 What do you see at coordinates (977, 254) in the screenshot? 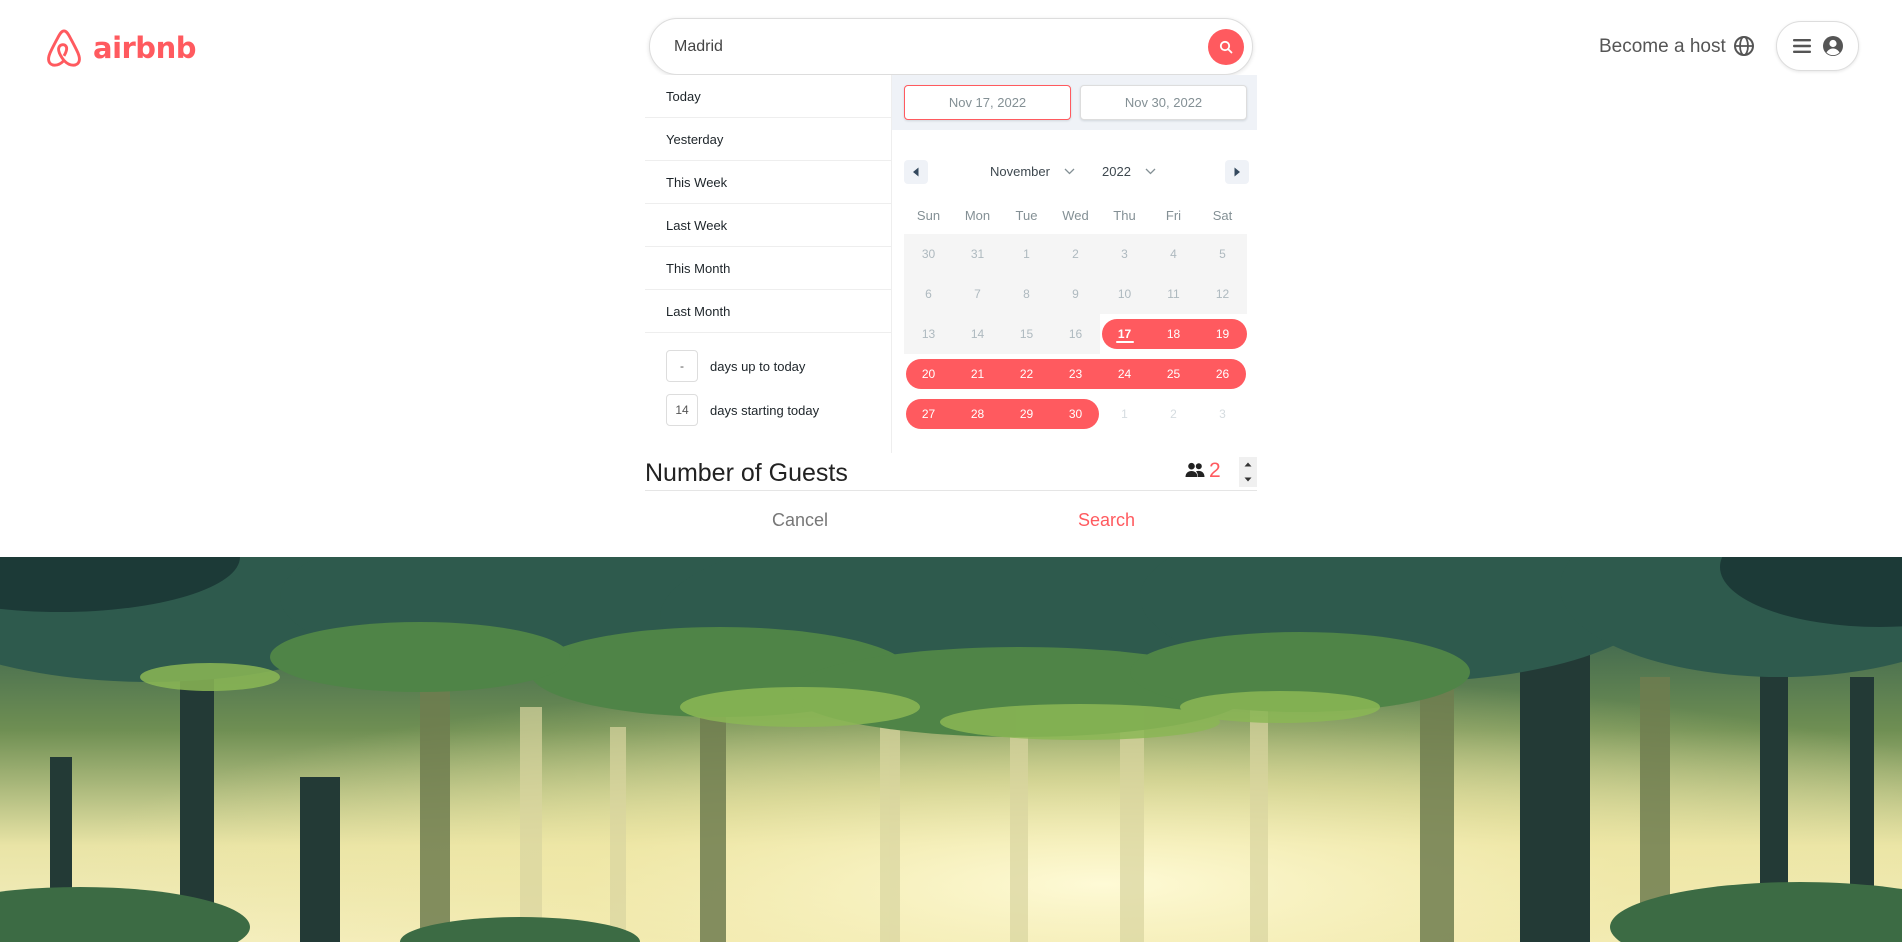
I see `calendar-day: 31` at bounding box center [977, 254].